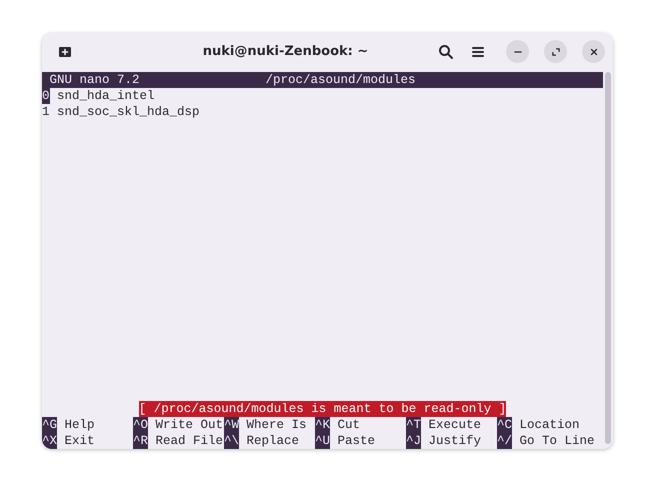 The image size is (655, 500). I want to click on shortcut-label: Location, so click(549, 425).